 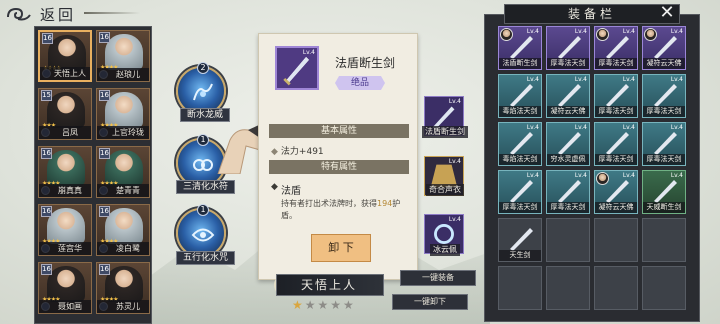 What do you see at coordinates (445, 250) in the screenshot?
I see `equipped-accessory-label: 冰云佩` at bounding box center [445, 250].